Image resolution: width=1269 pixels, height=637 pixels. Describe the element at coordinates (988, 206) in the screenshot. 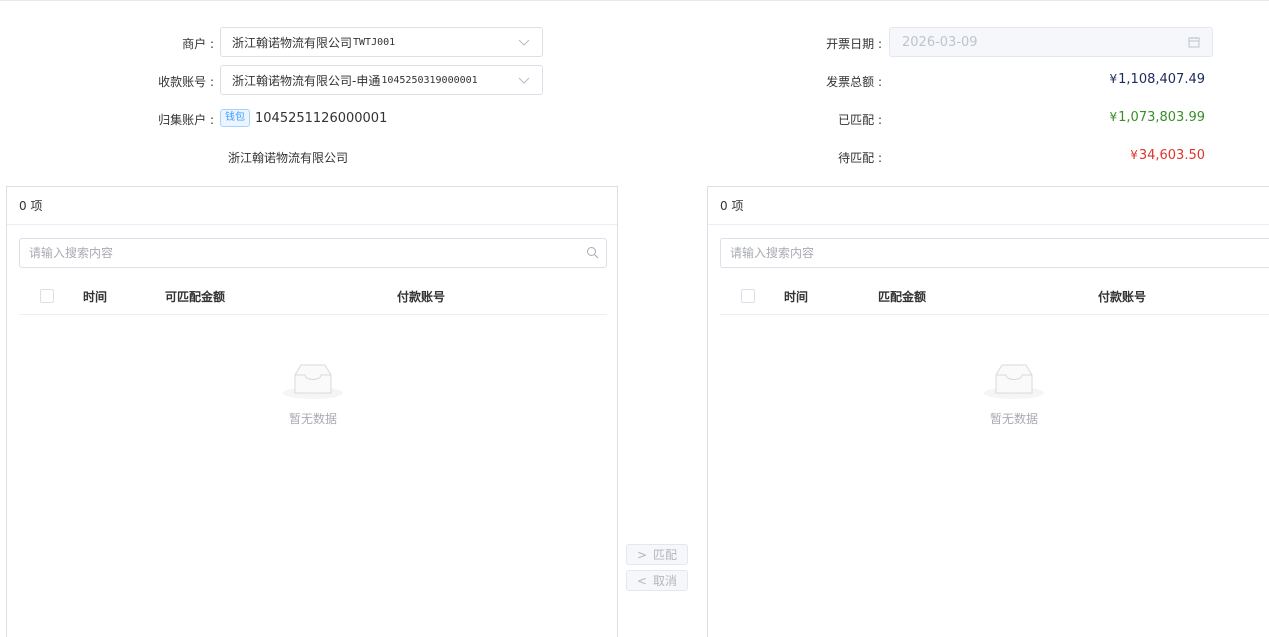

I see `right-panel-header: 0 项` at that location.